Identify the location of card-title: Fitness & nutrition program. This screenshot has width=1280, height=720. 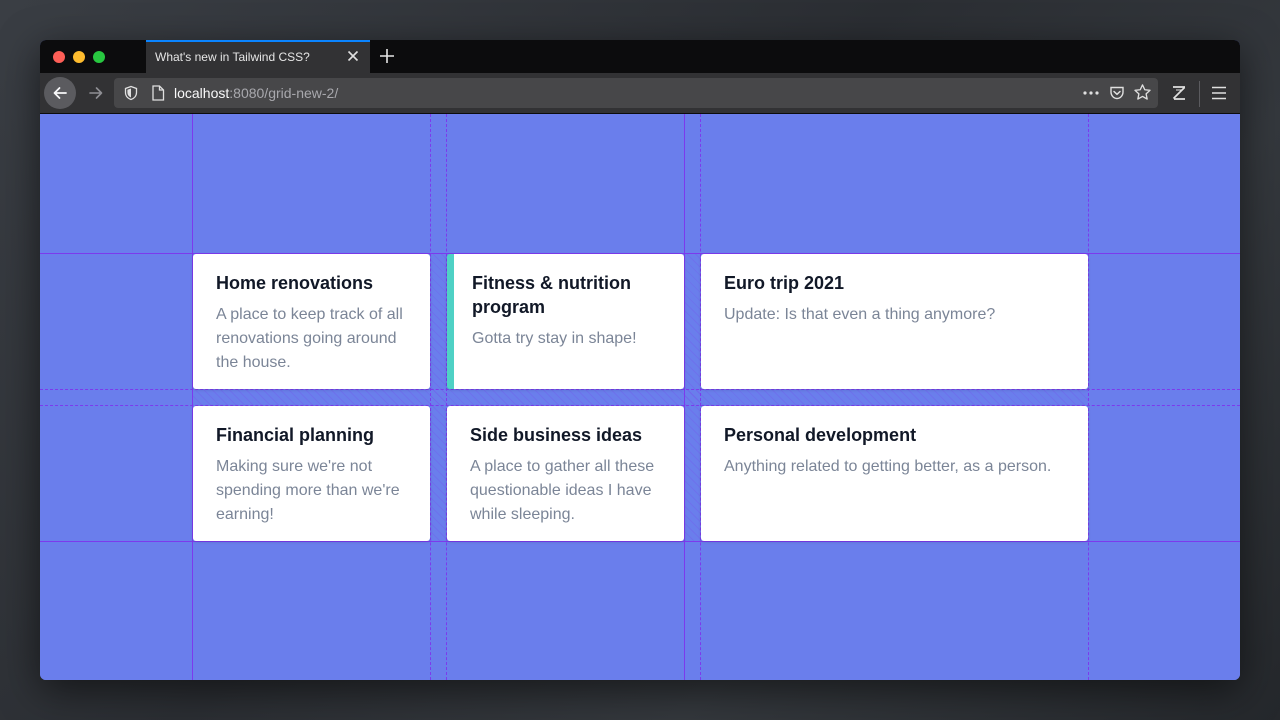
(551, 295).